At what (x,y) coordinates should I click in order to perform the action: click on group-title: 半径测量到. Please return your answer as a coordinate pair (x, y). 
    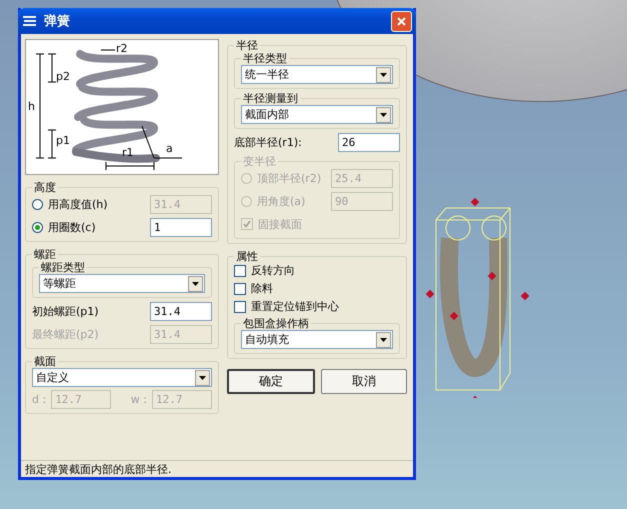
    Looking at the image, I should click on (270, 98).